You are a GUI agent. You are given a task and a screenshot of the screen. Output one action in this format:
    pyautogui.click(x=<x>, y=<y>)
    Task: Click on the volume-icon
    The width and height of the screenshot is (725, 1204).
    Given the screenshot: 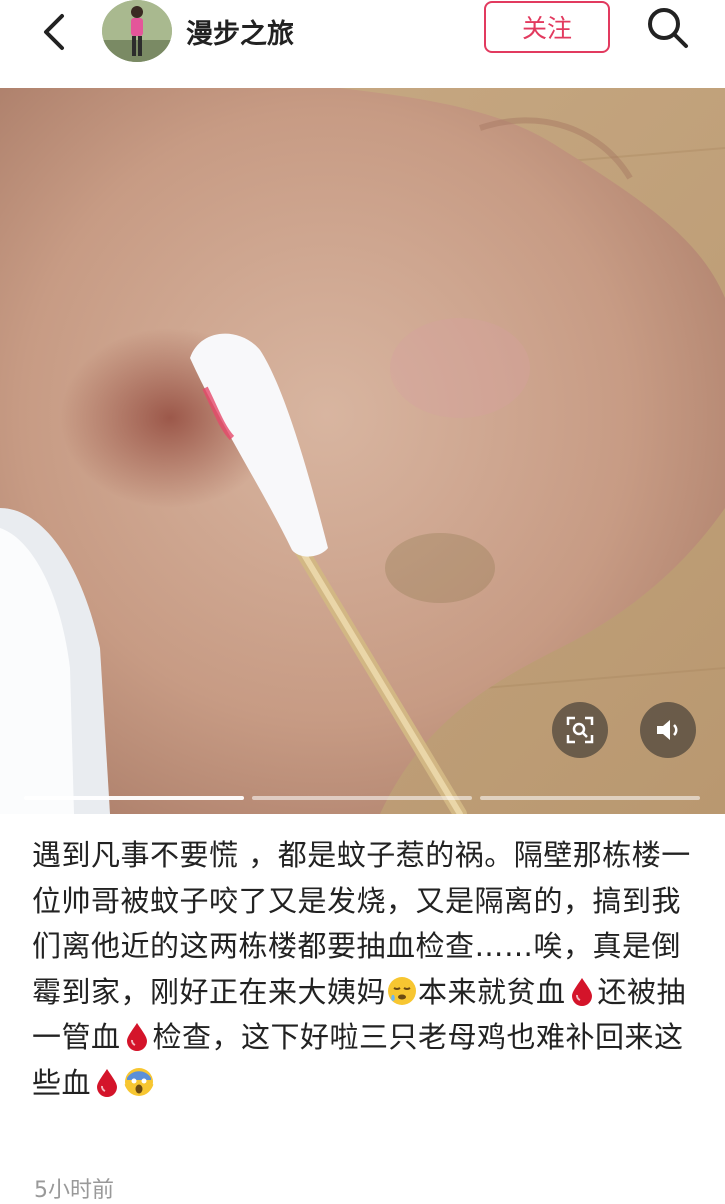 What is the action you would take?
    pyautogui.click(x=668, y=730)
    